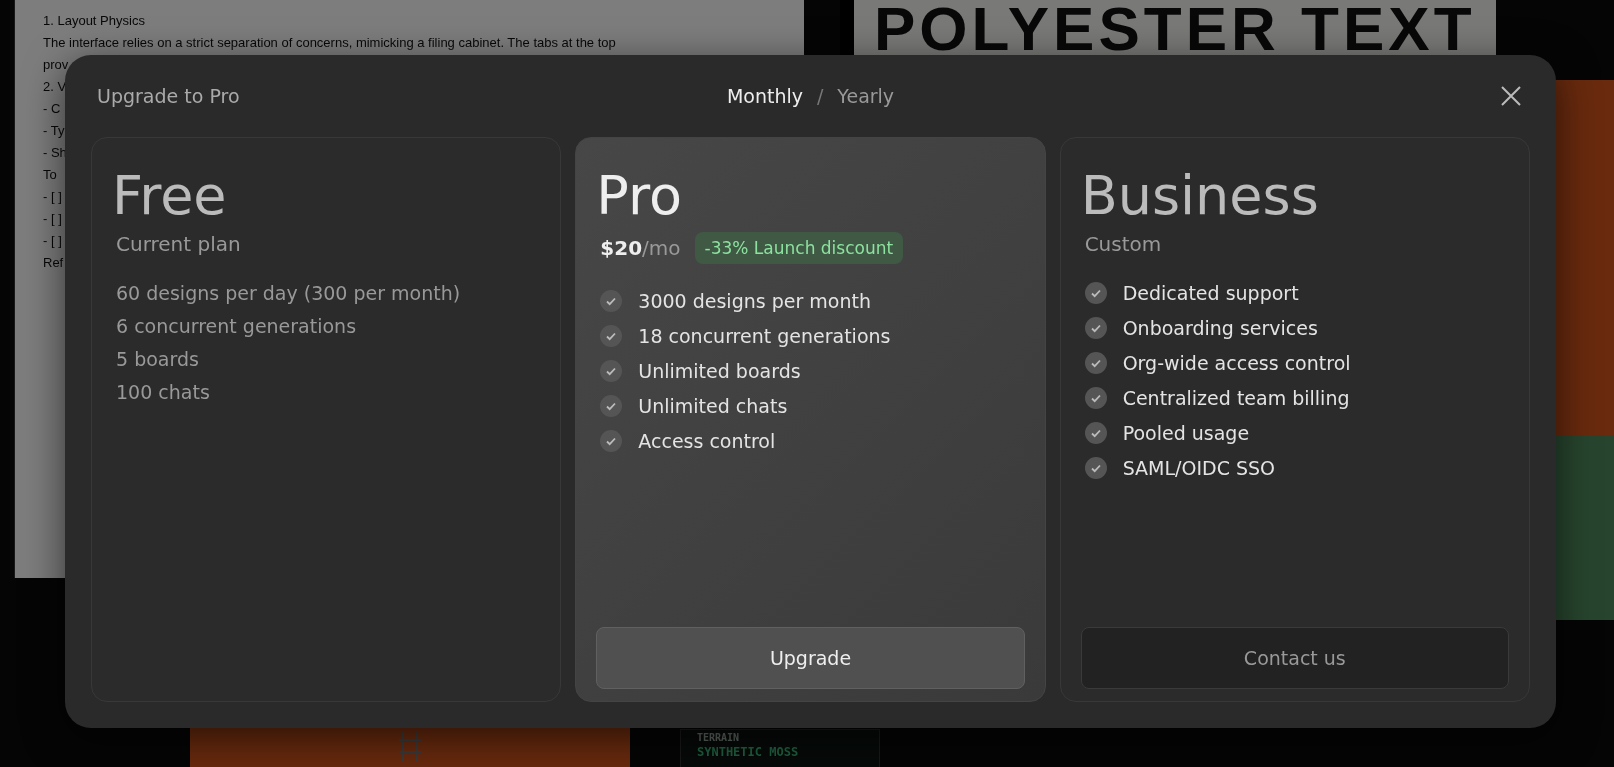  What do you see at coordinates (236, 326) in the screenshot?
I see `plan-feature: 6 concurrent generations` at bounding box center [236, 326].